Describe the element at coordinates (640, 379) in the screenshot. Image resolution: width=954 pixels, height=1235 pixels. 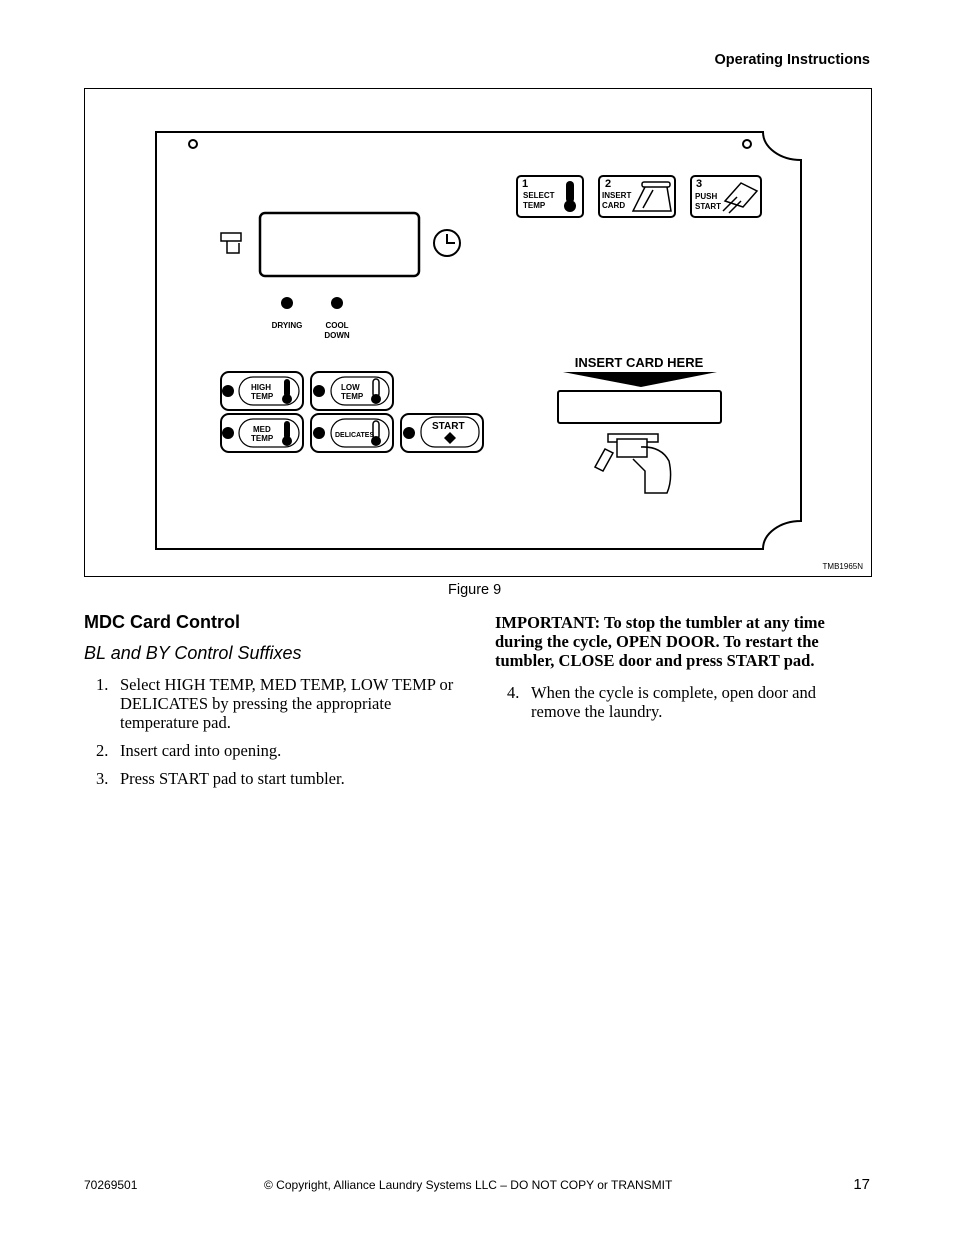
I see `arrow-down-icon` at that location.